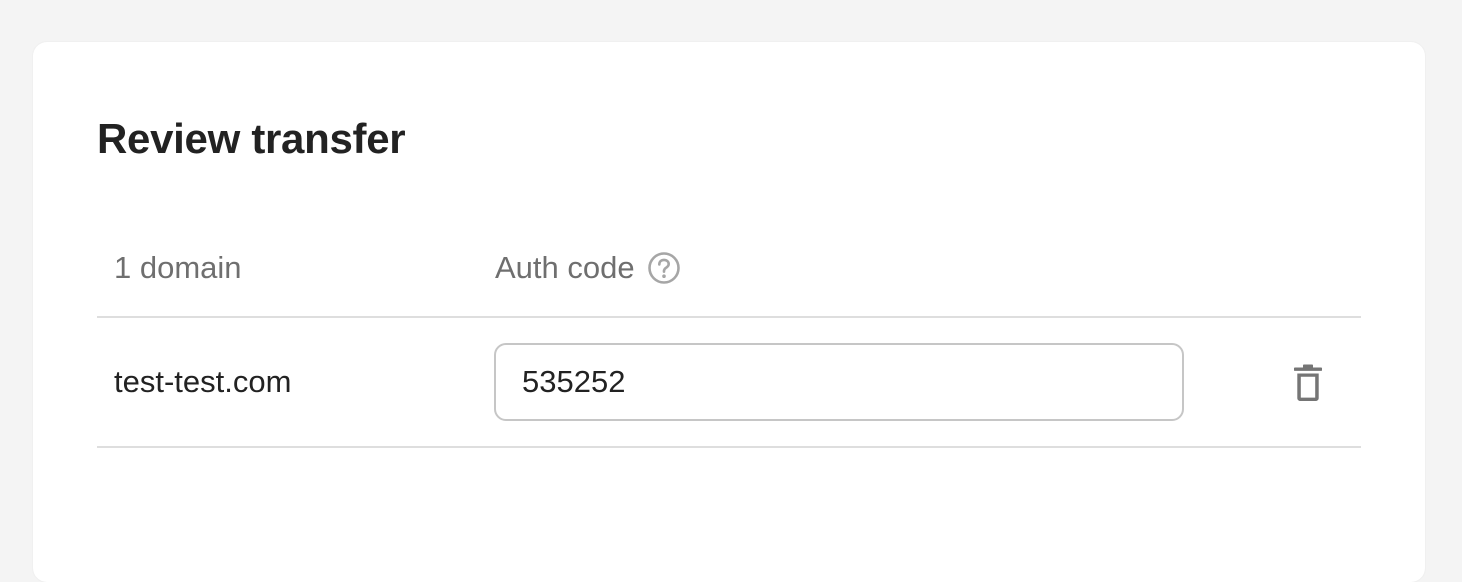 Image resolution: width=1462 pixels, height=582 pixels. What do you see at coordinates (729, 279) in the screenshot?
I see `table-header: 1 domain Auth code` at bounding box center [729, 279].